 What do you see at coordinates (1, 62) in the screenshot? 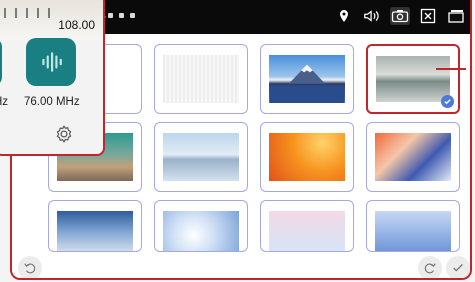
I see `previous-station-card` at bounding box center [1, 62].